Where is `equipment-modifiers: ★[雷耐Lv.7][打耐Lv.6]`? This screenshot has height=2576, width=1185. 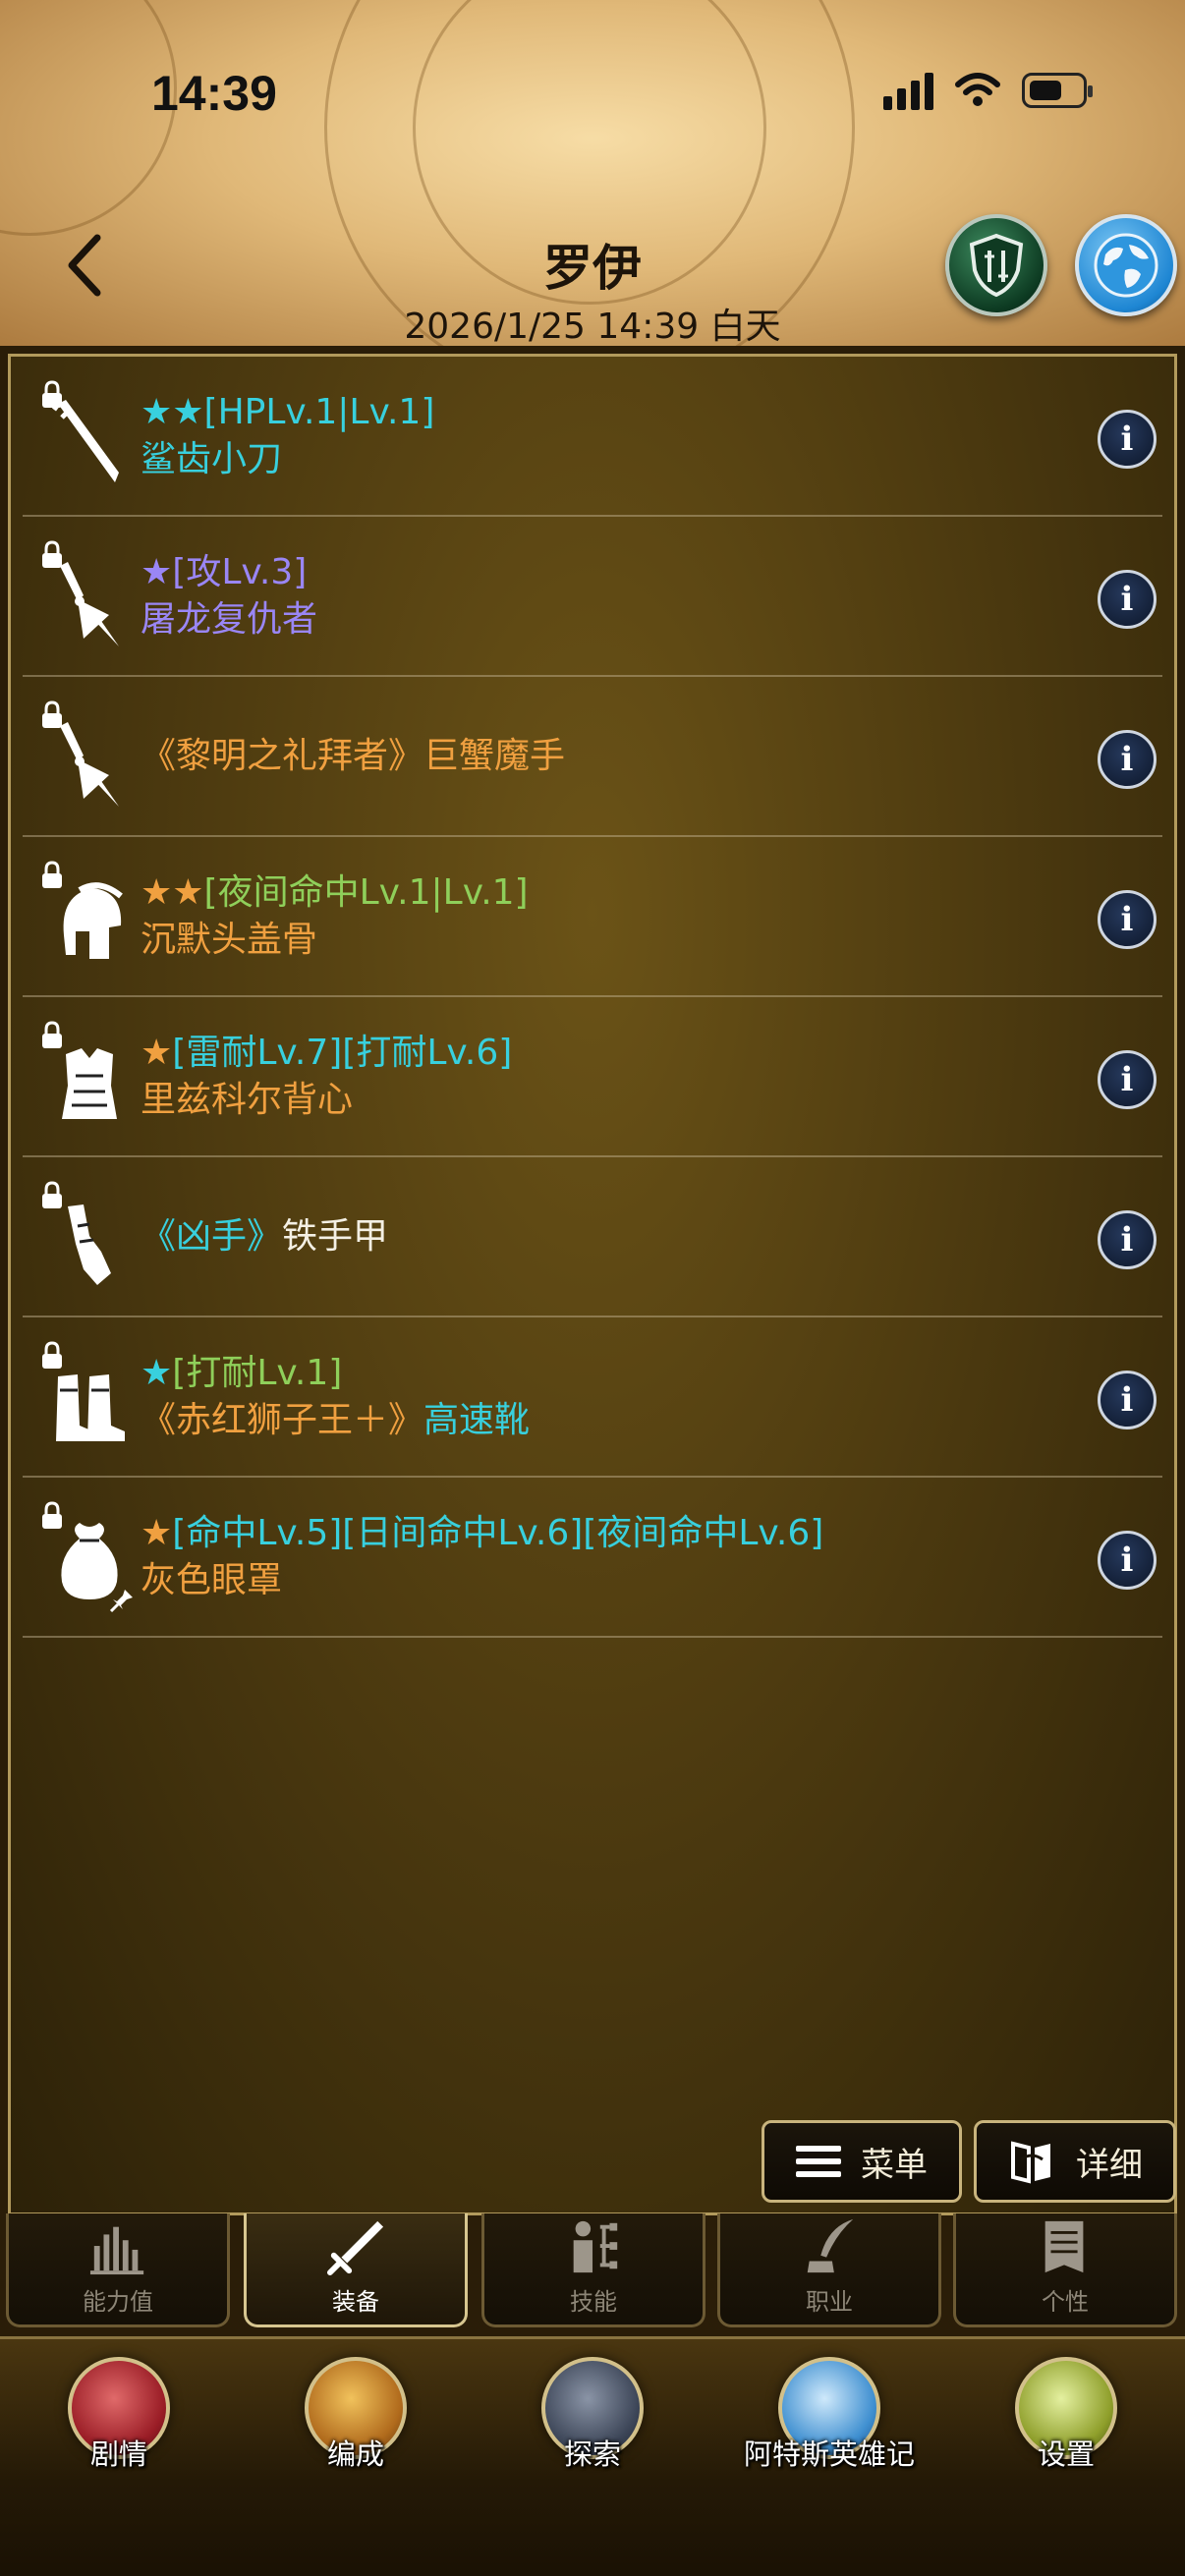 equipment-modifiers: ★[雷耐Lv.7][打耐Lv.6] is located at coordinates (326, 1053).